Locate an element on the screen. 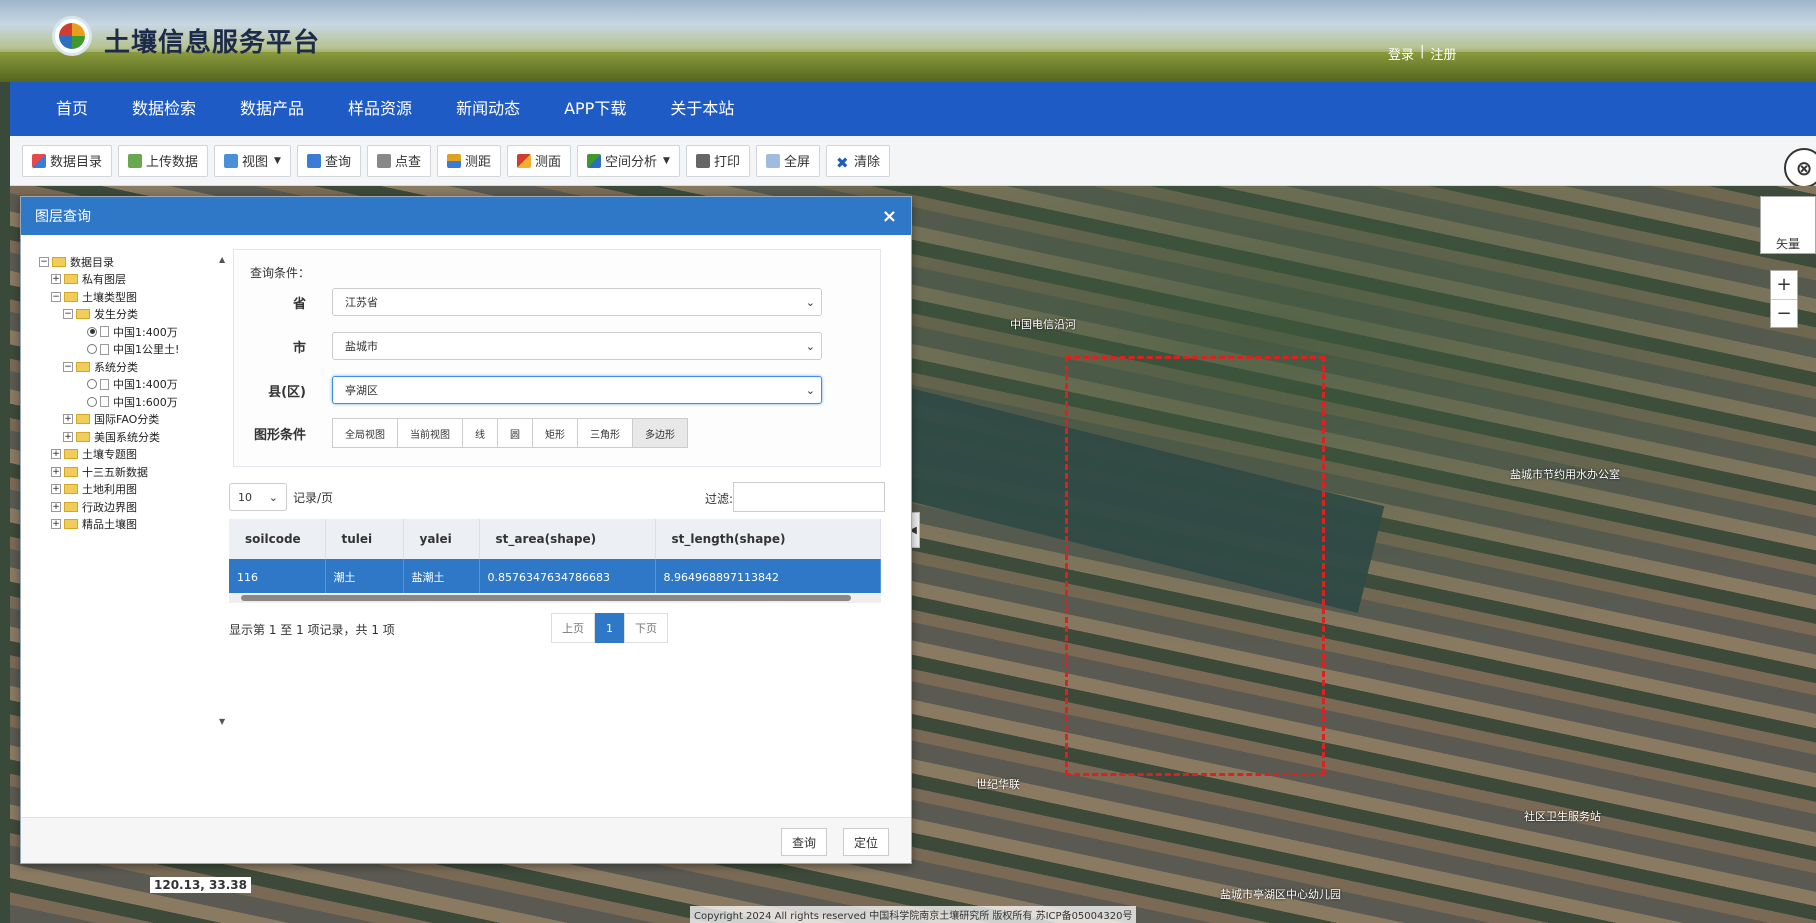 This screenshot has height=923, width=1816. horizontal-scrollbar is located at coordinates (555, 598).